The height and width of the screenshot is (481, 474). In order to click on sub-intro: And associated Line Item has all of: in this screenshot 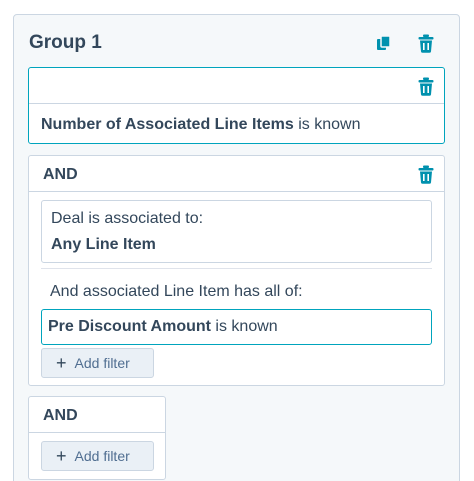, I will do `click(176, 291)`.